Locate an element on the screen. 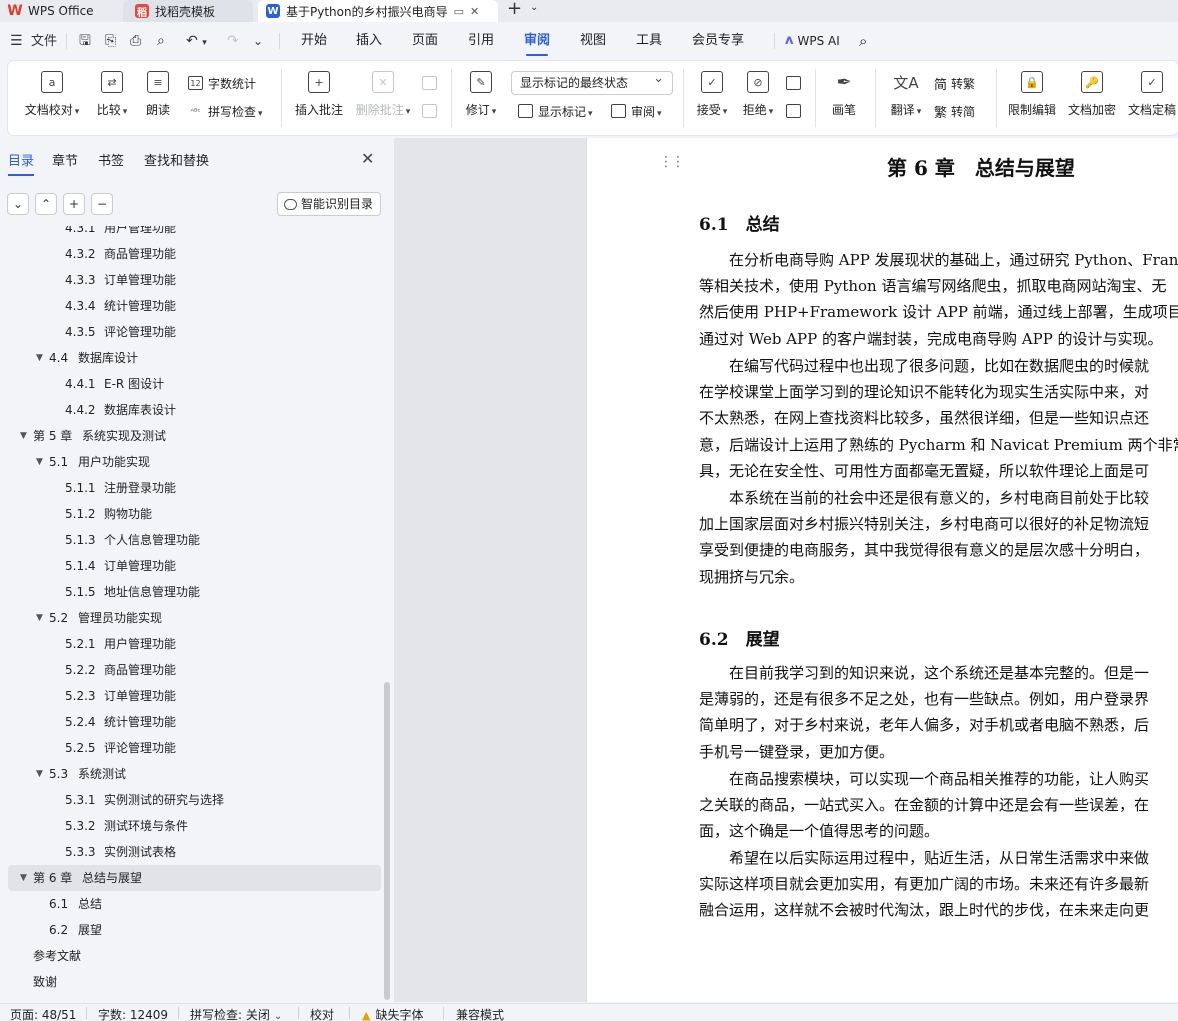  menu-page: 页面 is located at coordinates (425, 41).